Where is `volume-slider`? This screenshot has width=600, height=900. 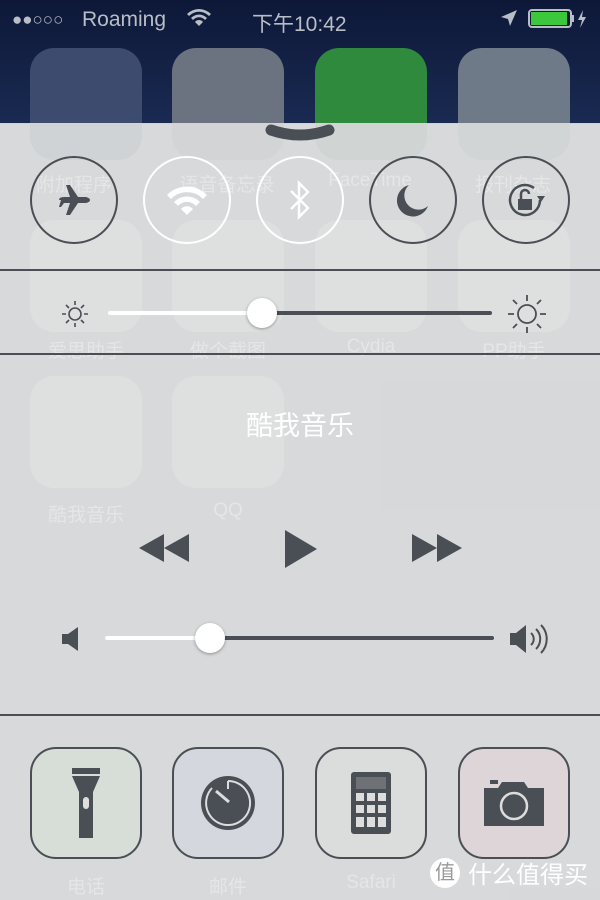
volume-slider is located at coordinates (299, 638).